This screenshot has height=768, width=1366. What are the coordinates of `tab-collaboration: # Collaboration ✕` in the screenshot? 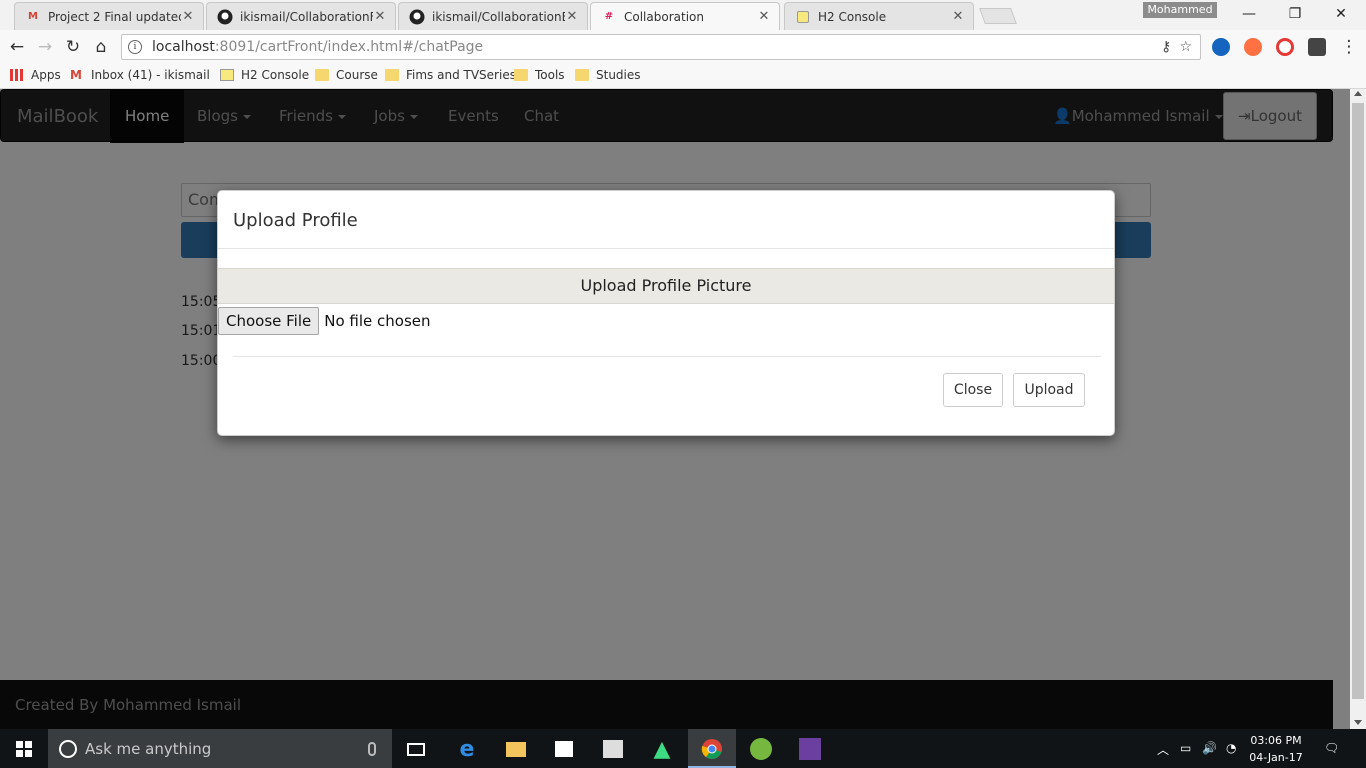 It's located at (685, 16).